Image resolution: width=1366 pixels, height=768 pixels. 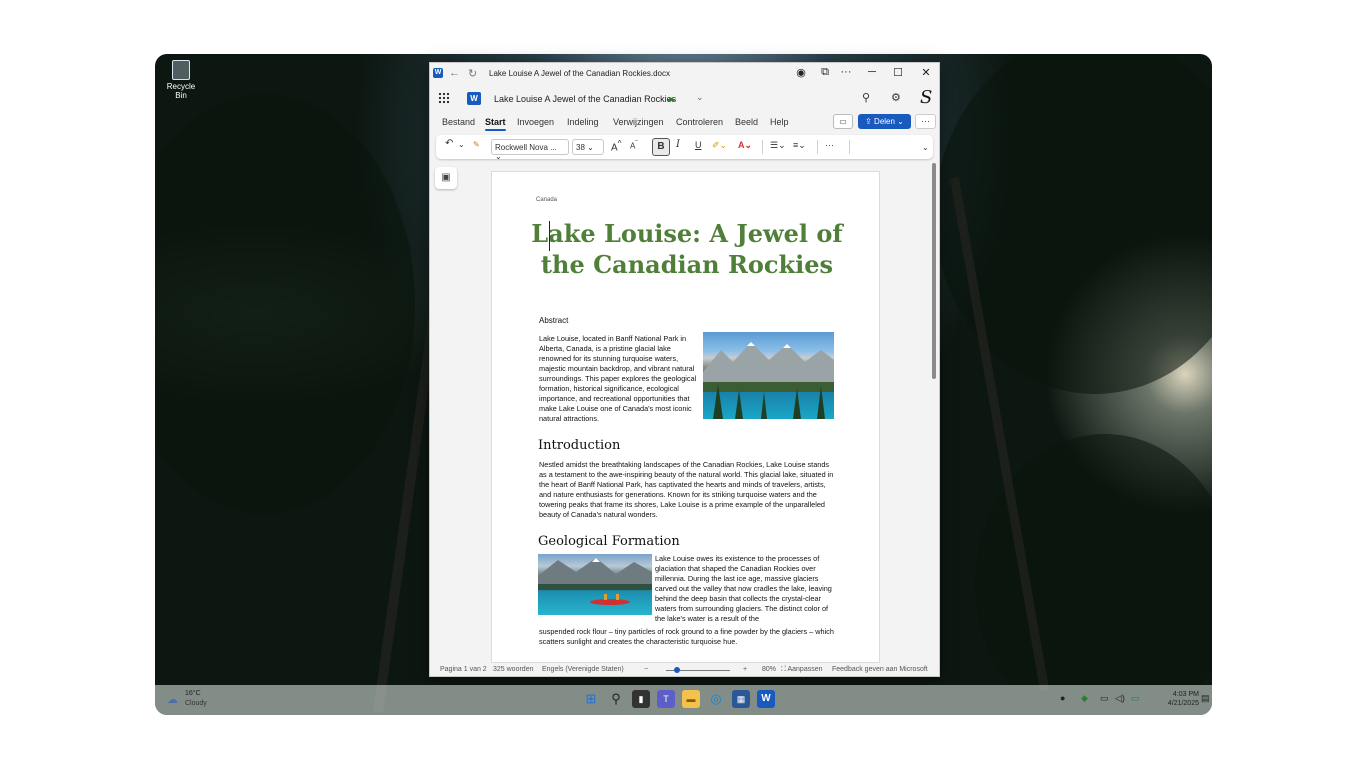 What do you see at coordinates (926, 97) in the screenshot?
I see `account-avatar: S` at bounding box center [926, 97].